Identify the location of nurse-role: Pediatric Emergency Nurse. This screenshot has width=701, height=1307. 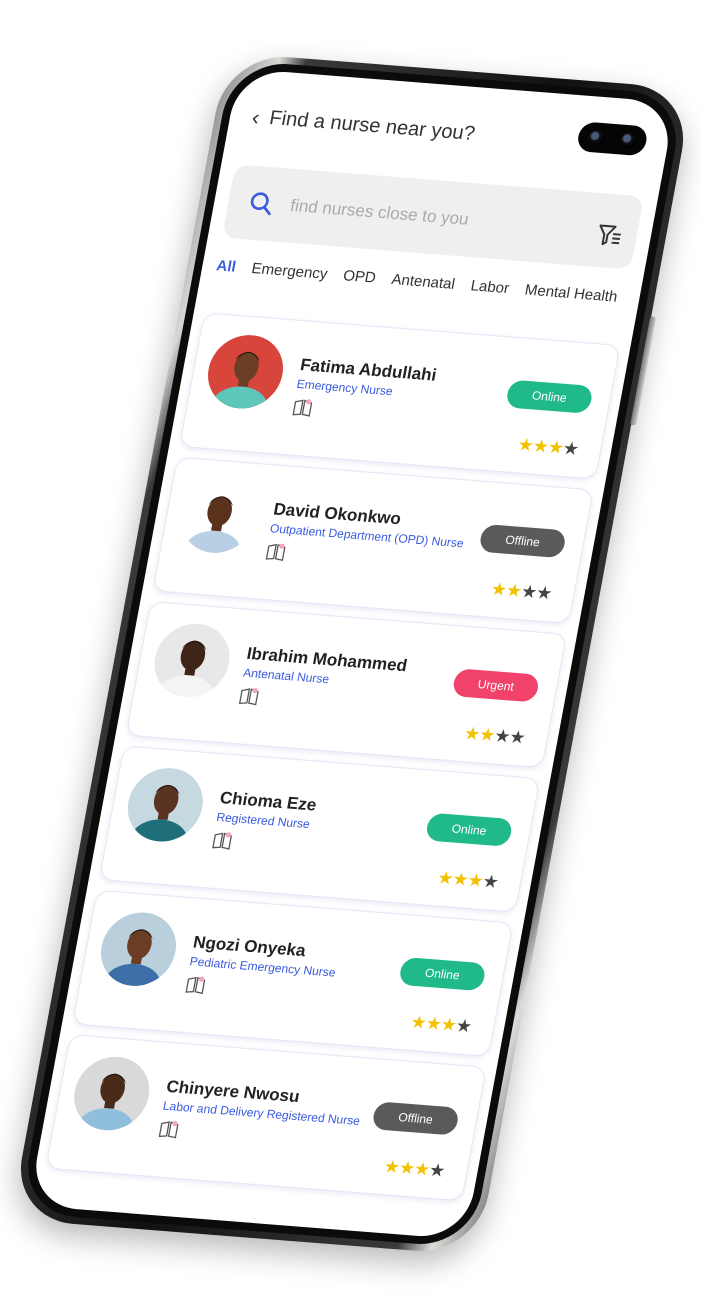
(262, 967).